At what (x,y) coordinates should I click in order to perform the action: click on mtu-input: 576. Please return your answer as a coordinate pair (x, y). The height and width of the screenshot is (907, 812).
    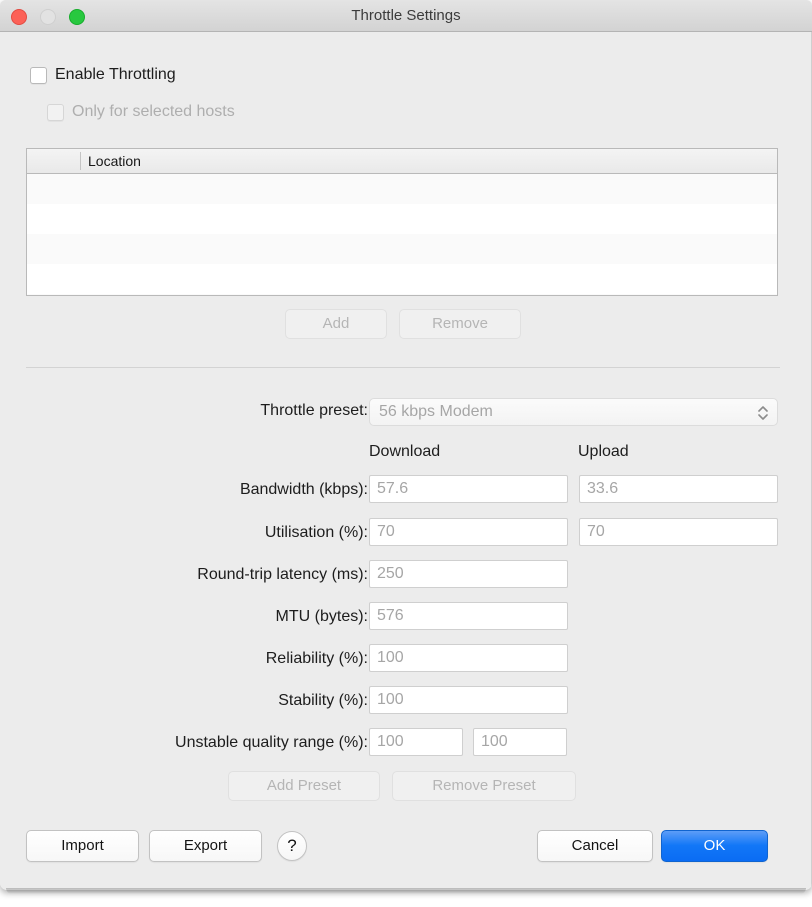
    Looking at the image, I should click on (468, 616).